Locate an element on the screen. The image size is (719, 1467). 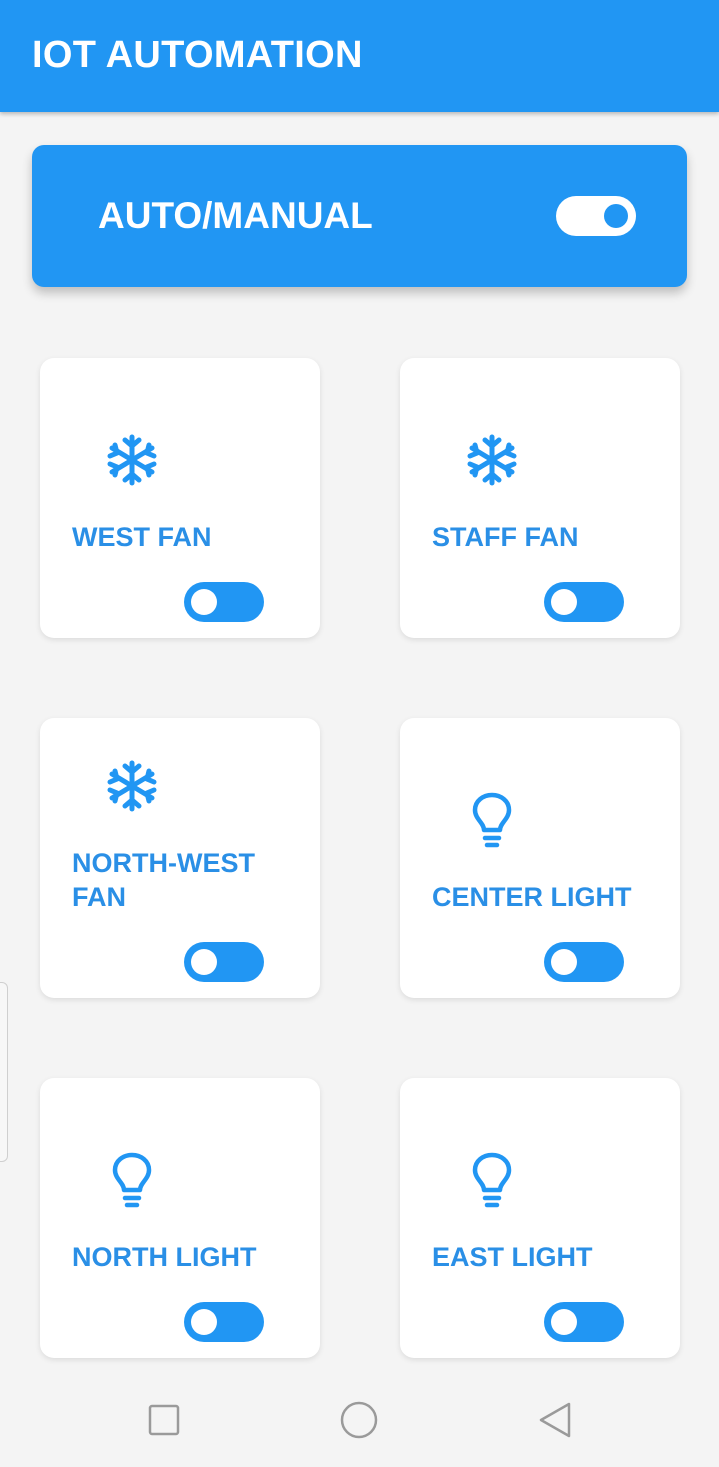
edge-panel-handle is located at coordinates (4, 1072).